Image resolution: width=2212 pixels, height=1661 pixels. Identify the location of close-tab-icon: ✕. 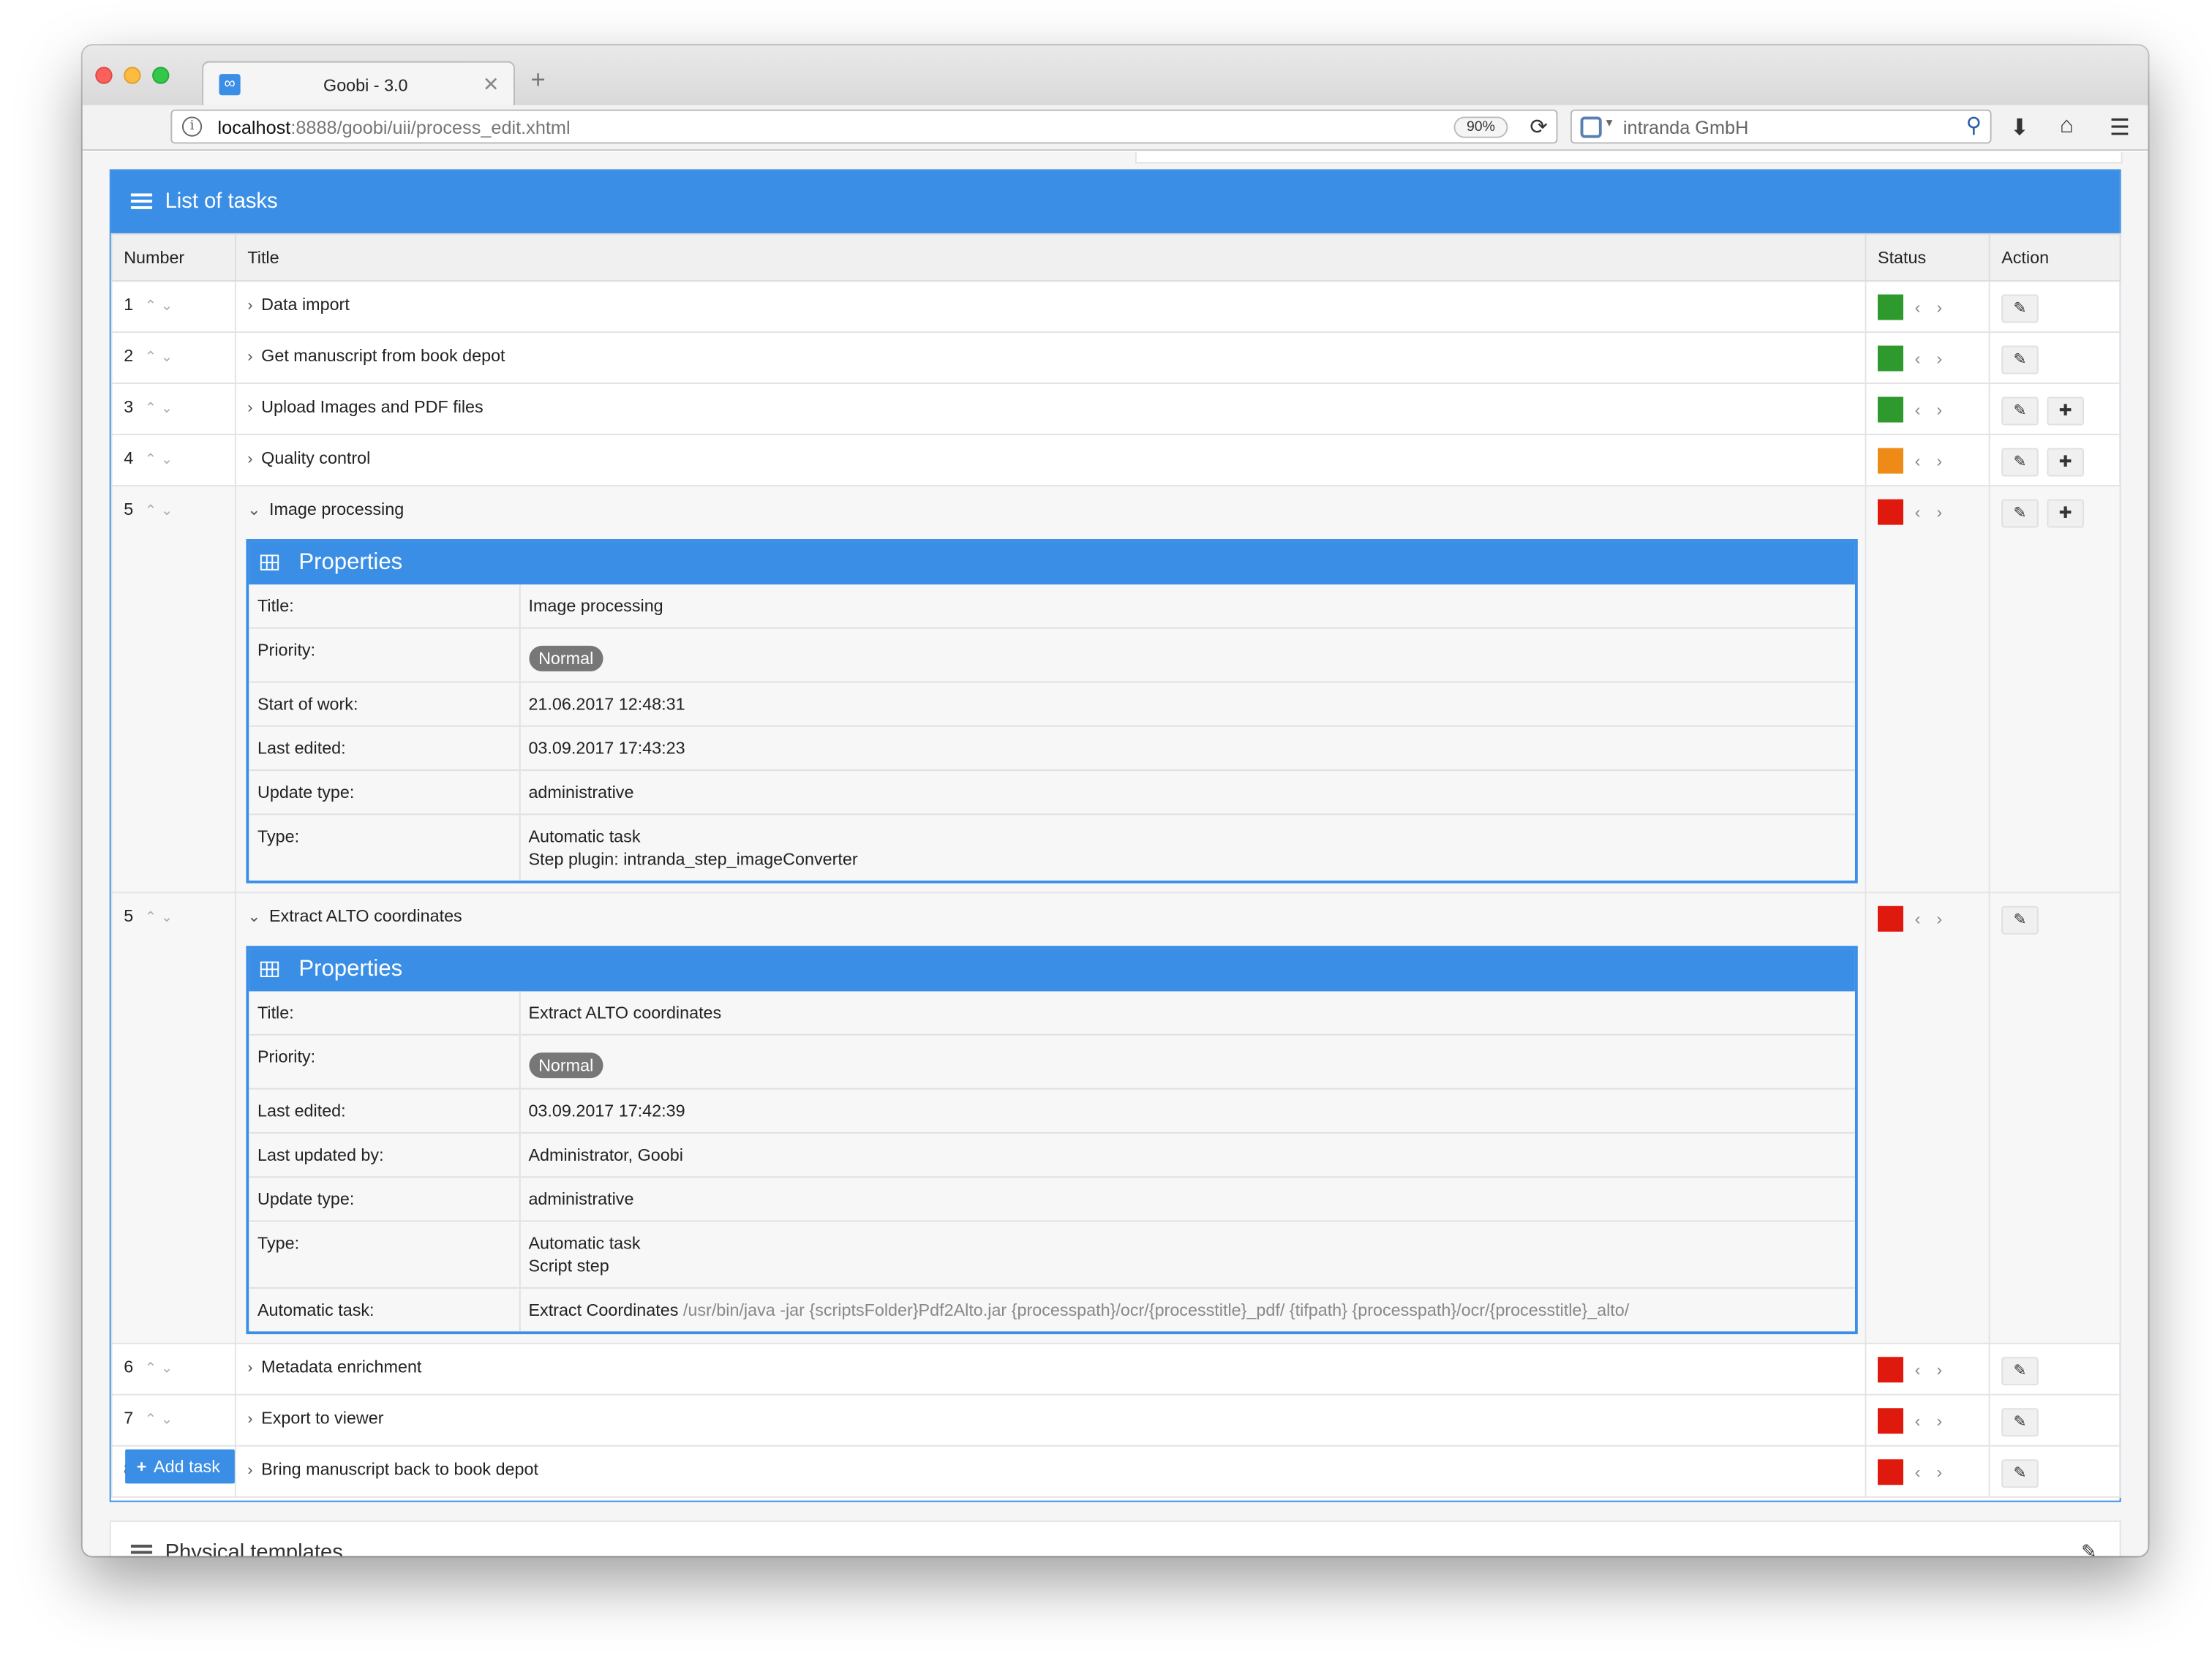
(492, 84).